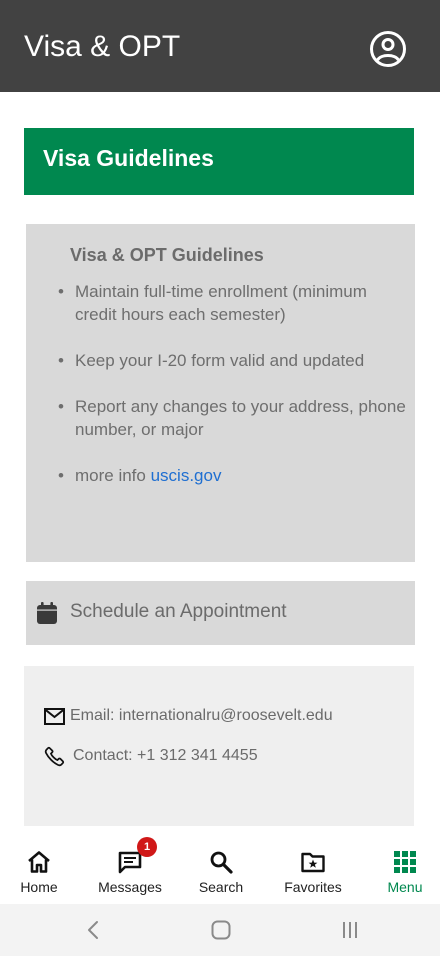 Image resolution: width=440 pixels, height=956 pixels. What do you see at coordinates (220, 360) in the screenshot?
I see `guideline-text: Keep your I-20 form valid and updated` at bounding box center [220, 360].